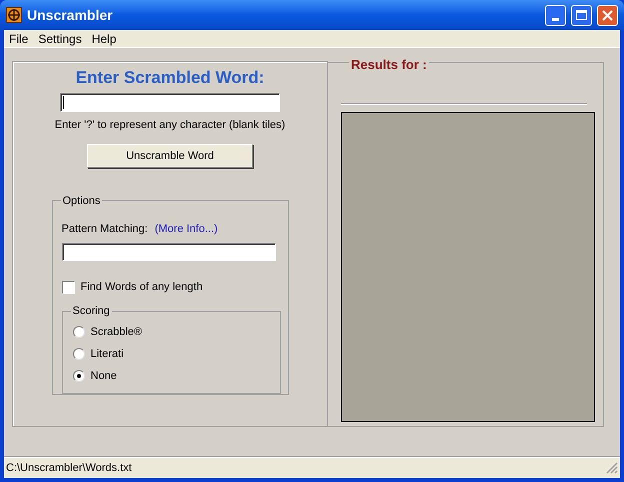 The image size is (624, 482). I want to click on close-button, so click(607, 15).